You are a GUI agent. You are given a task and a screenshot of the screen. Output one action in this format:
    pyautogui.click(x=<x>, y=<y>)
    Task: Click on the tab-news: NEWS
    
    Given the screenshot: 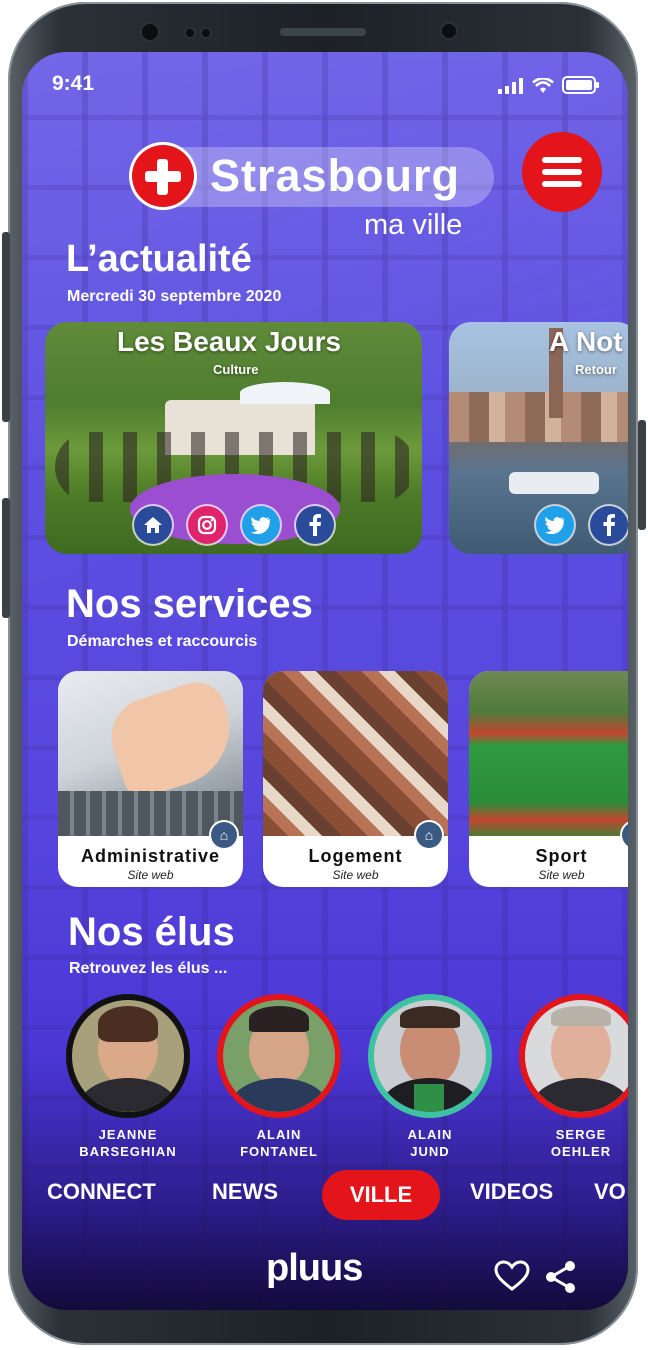 What is the action you would take?
    pyautogui.click(x=245, y=1192)
    